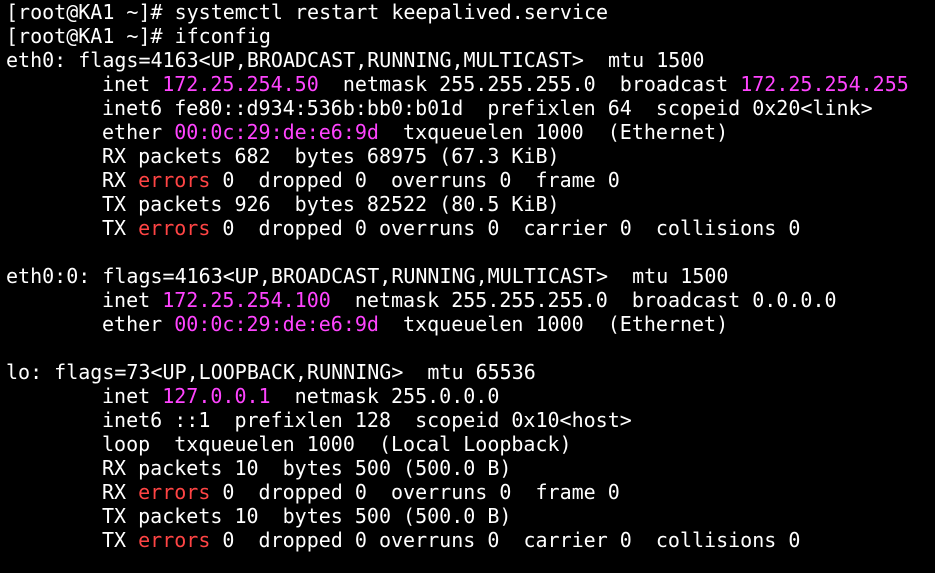 The width and height of the screenshot is (935, 573). What do you see at coordinates (337, 444) in the screenshot?
I see `terminal-text: loop txqueuelen 1000 (Local Loopback)` at bounding box center [337, 444].